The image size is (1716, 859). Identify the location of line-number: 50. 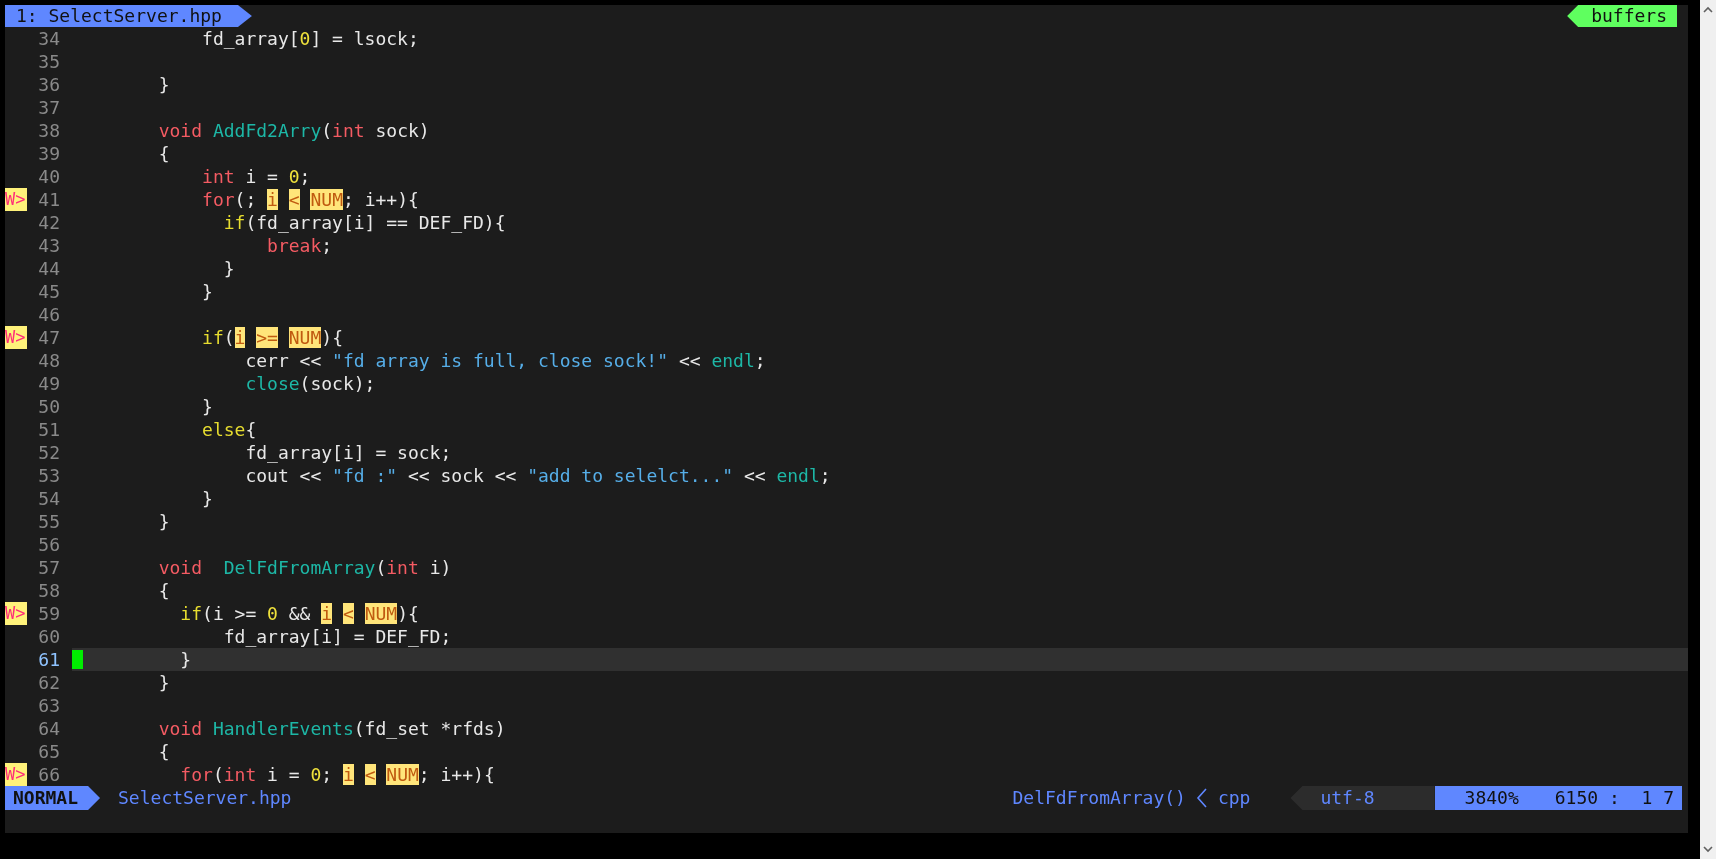
(48, 406).